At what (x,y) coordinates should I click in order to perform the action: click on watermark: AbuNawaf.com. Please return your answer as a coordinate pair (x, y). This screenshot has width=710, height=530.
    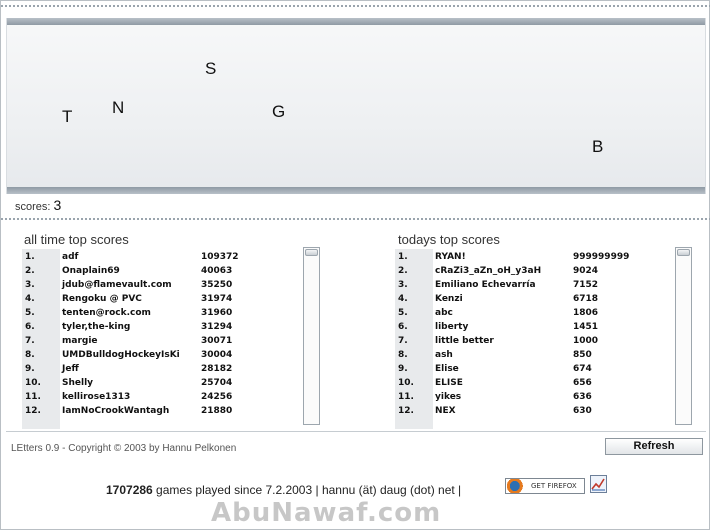
    Looking at the image, I should click on (326, 513).